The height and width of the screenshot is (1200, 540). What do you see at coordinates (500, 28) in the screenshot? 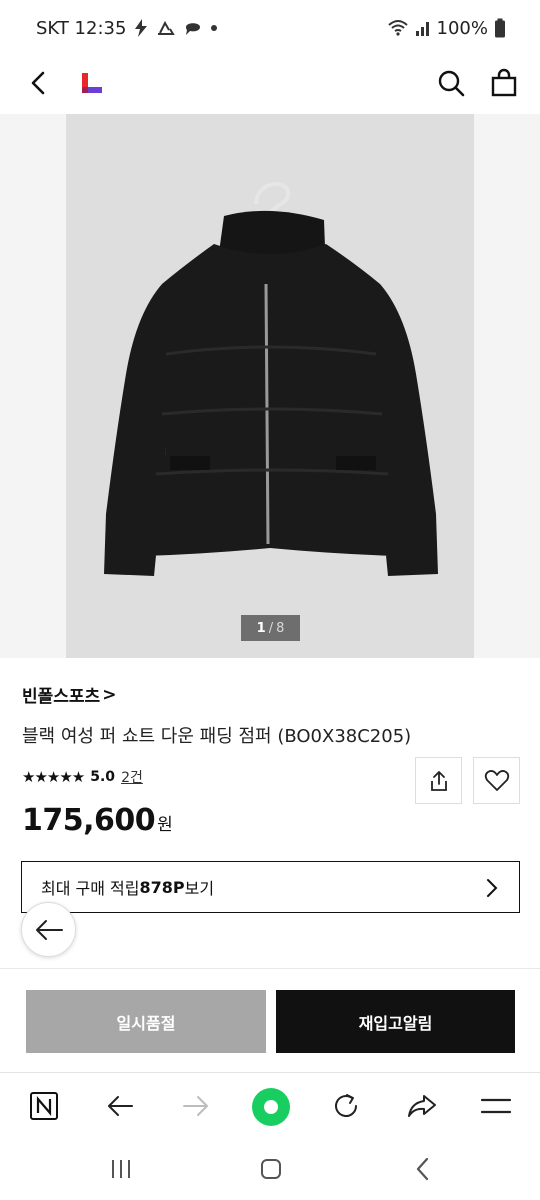
I see `battery-icon` at bounding box center [500, 28].